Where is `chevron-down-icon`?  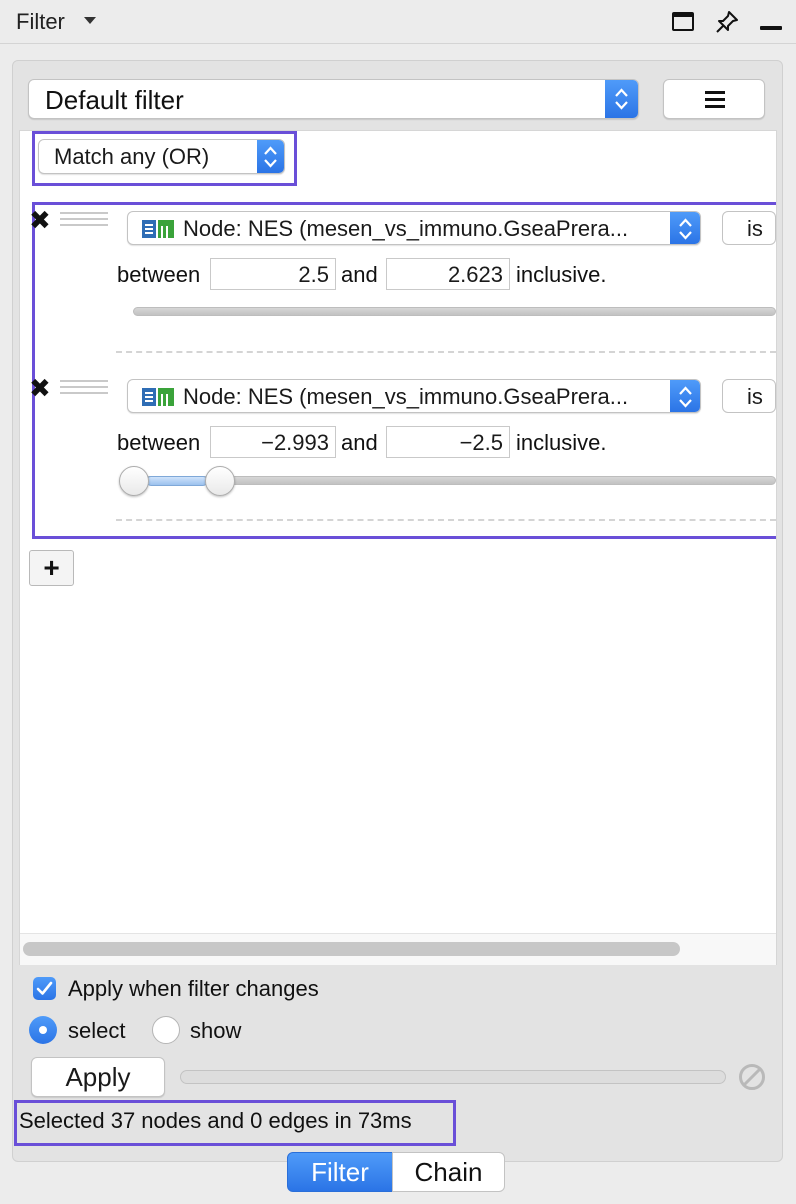 chevron-down-icon is located at coordinates (90, 20).